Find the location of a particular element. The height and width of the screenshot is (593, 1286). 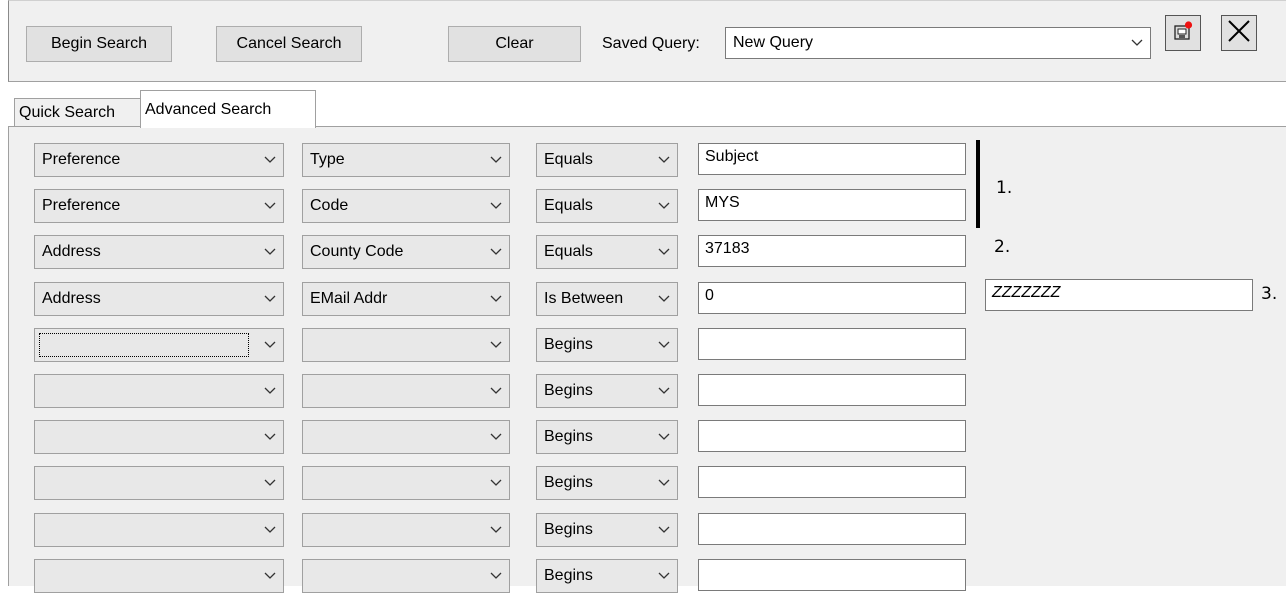

close-button is located at coordinates (1239, 33).